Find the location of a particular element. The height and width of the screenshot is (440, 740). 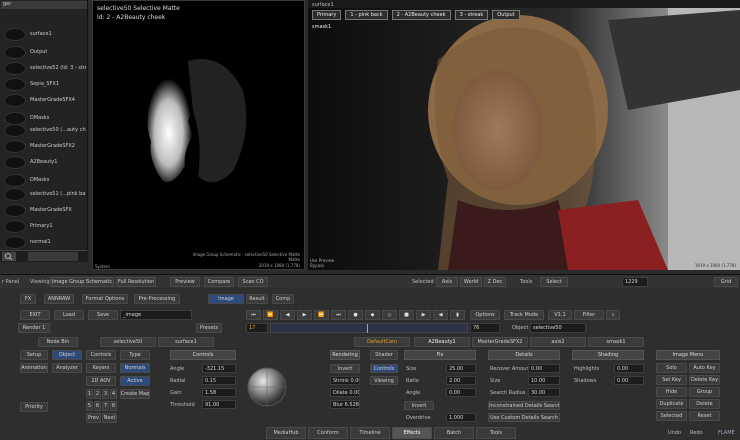

transport-button: ▶ is located at coordinates (304, 315).